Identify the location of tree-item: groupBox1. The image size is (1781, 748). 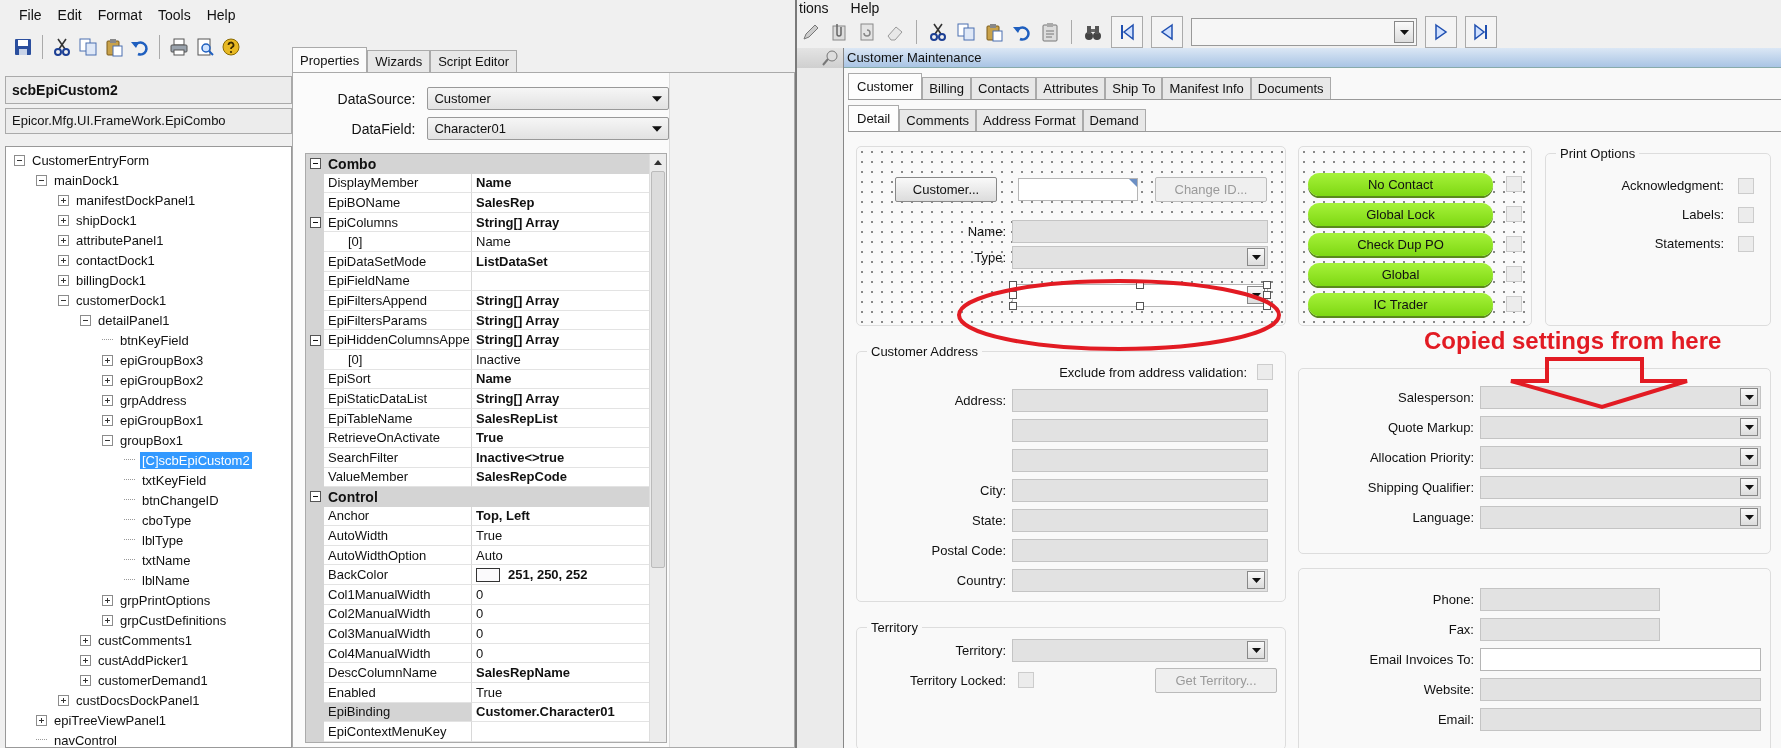
(151, 440).